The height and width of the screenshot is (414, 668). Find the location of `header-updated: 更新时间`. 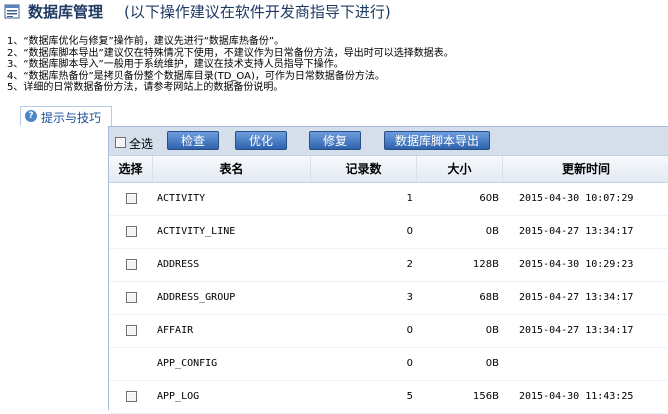

header-updated: 更新时间 is located at coordinates (585, 169).